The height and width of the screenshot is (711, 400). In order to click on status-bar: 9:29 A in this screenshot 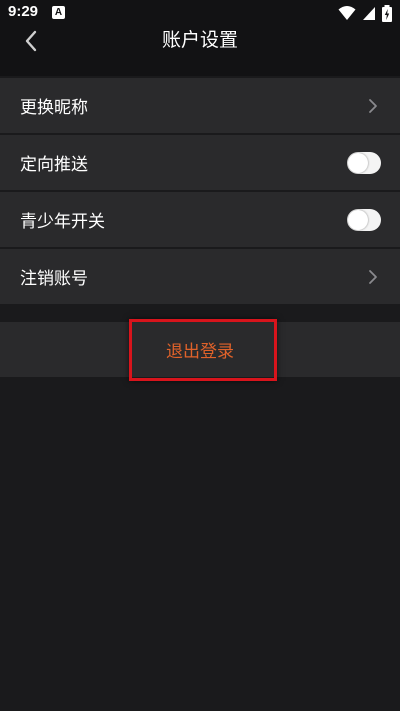, I will do `click(200, 13)`.